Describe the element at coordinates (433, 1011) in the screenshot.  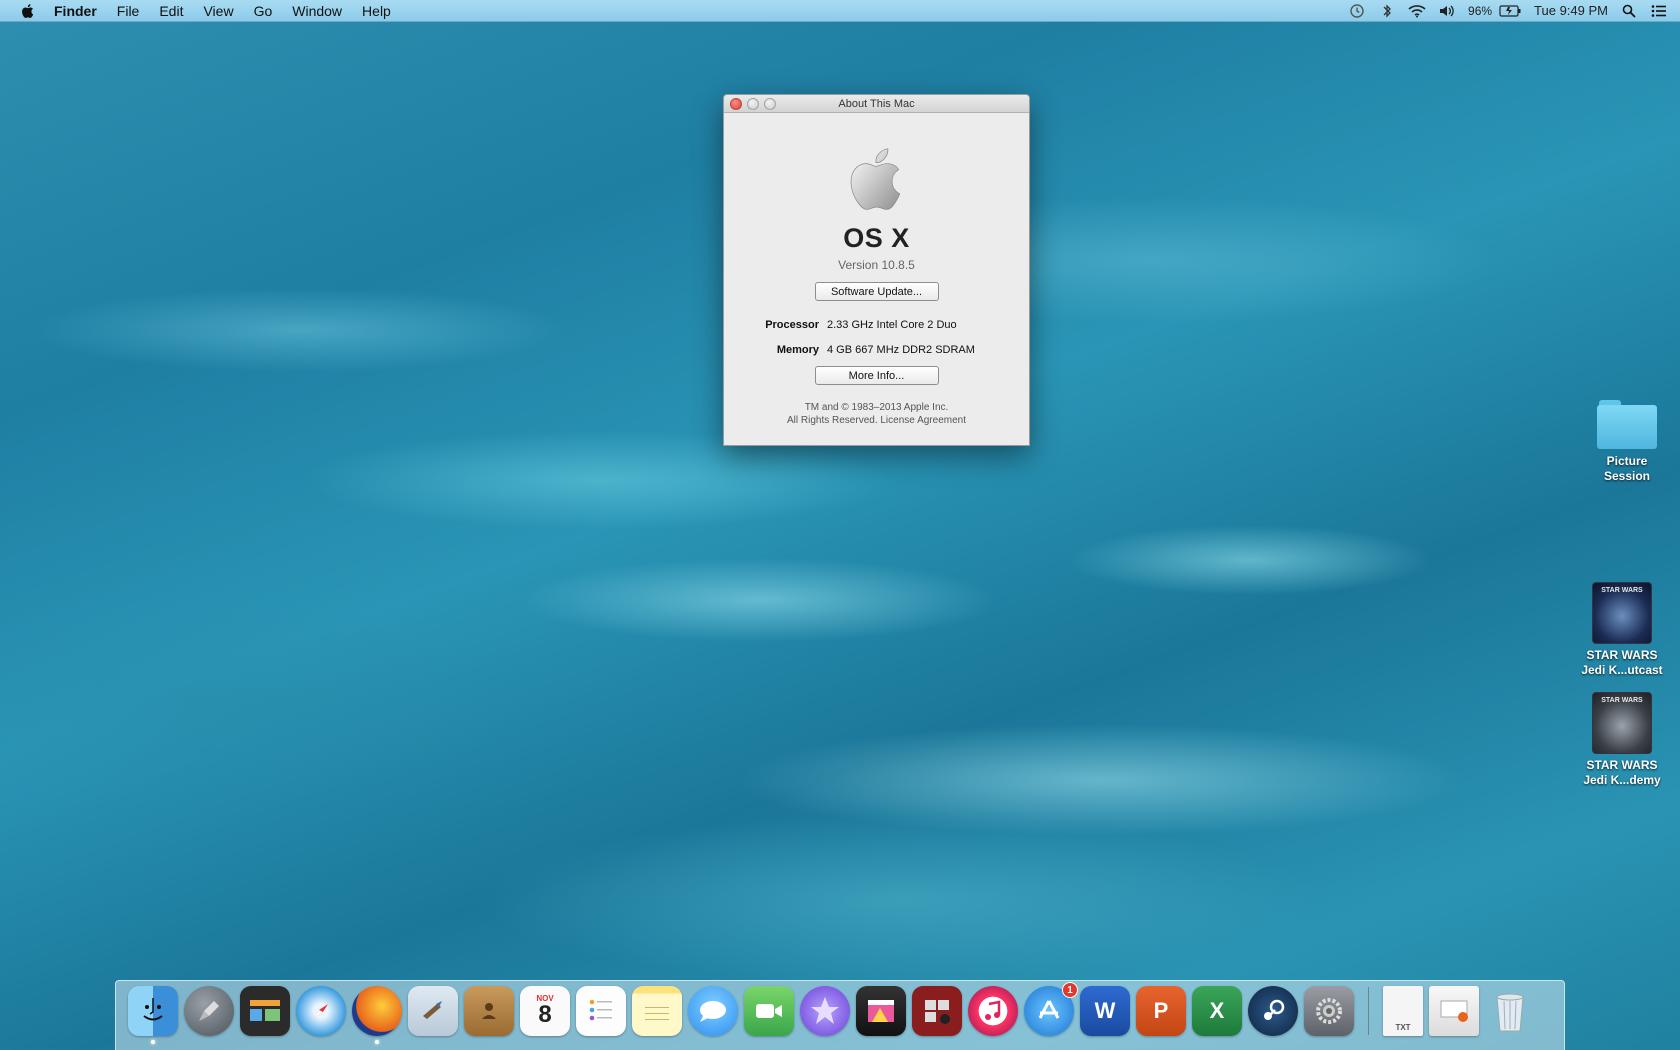
I see `mail-icon` at that location.